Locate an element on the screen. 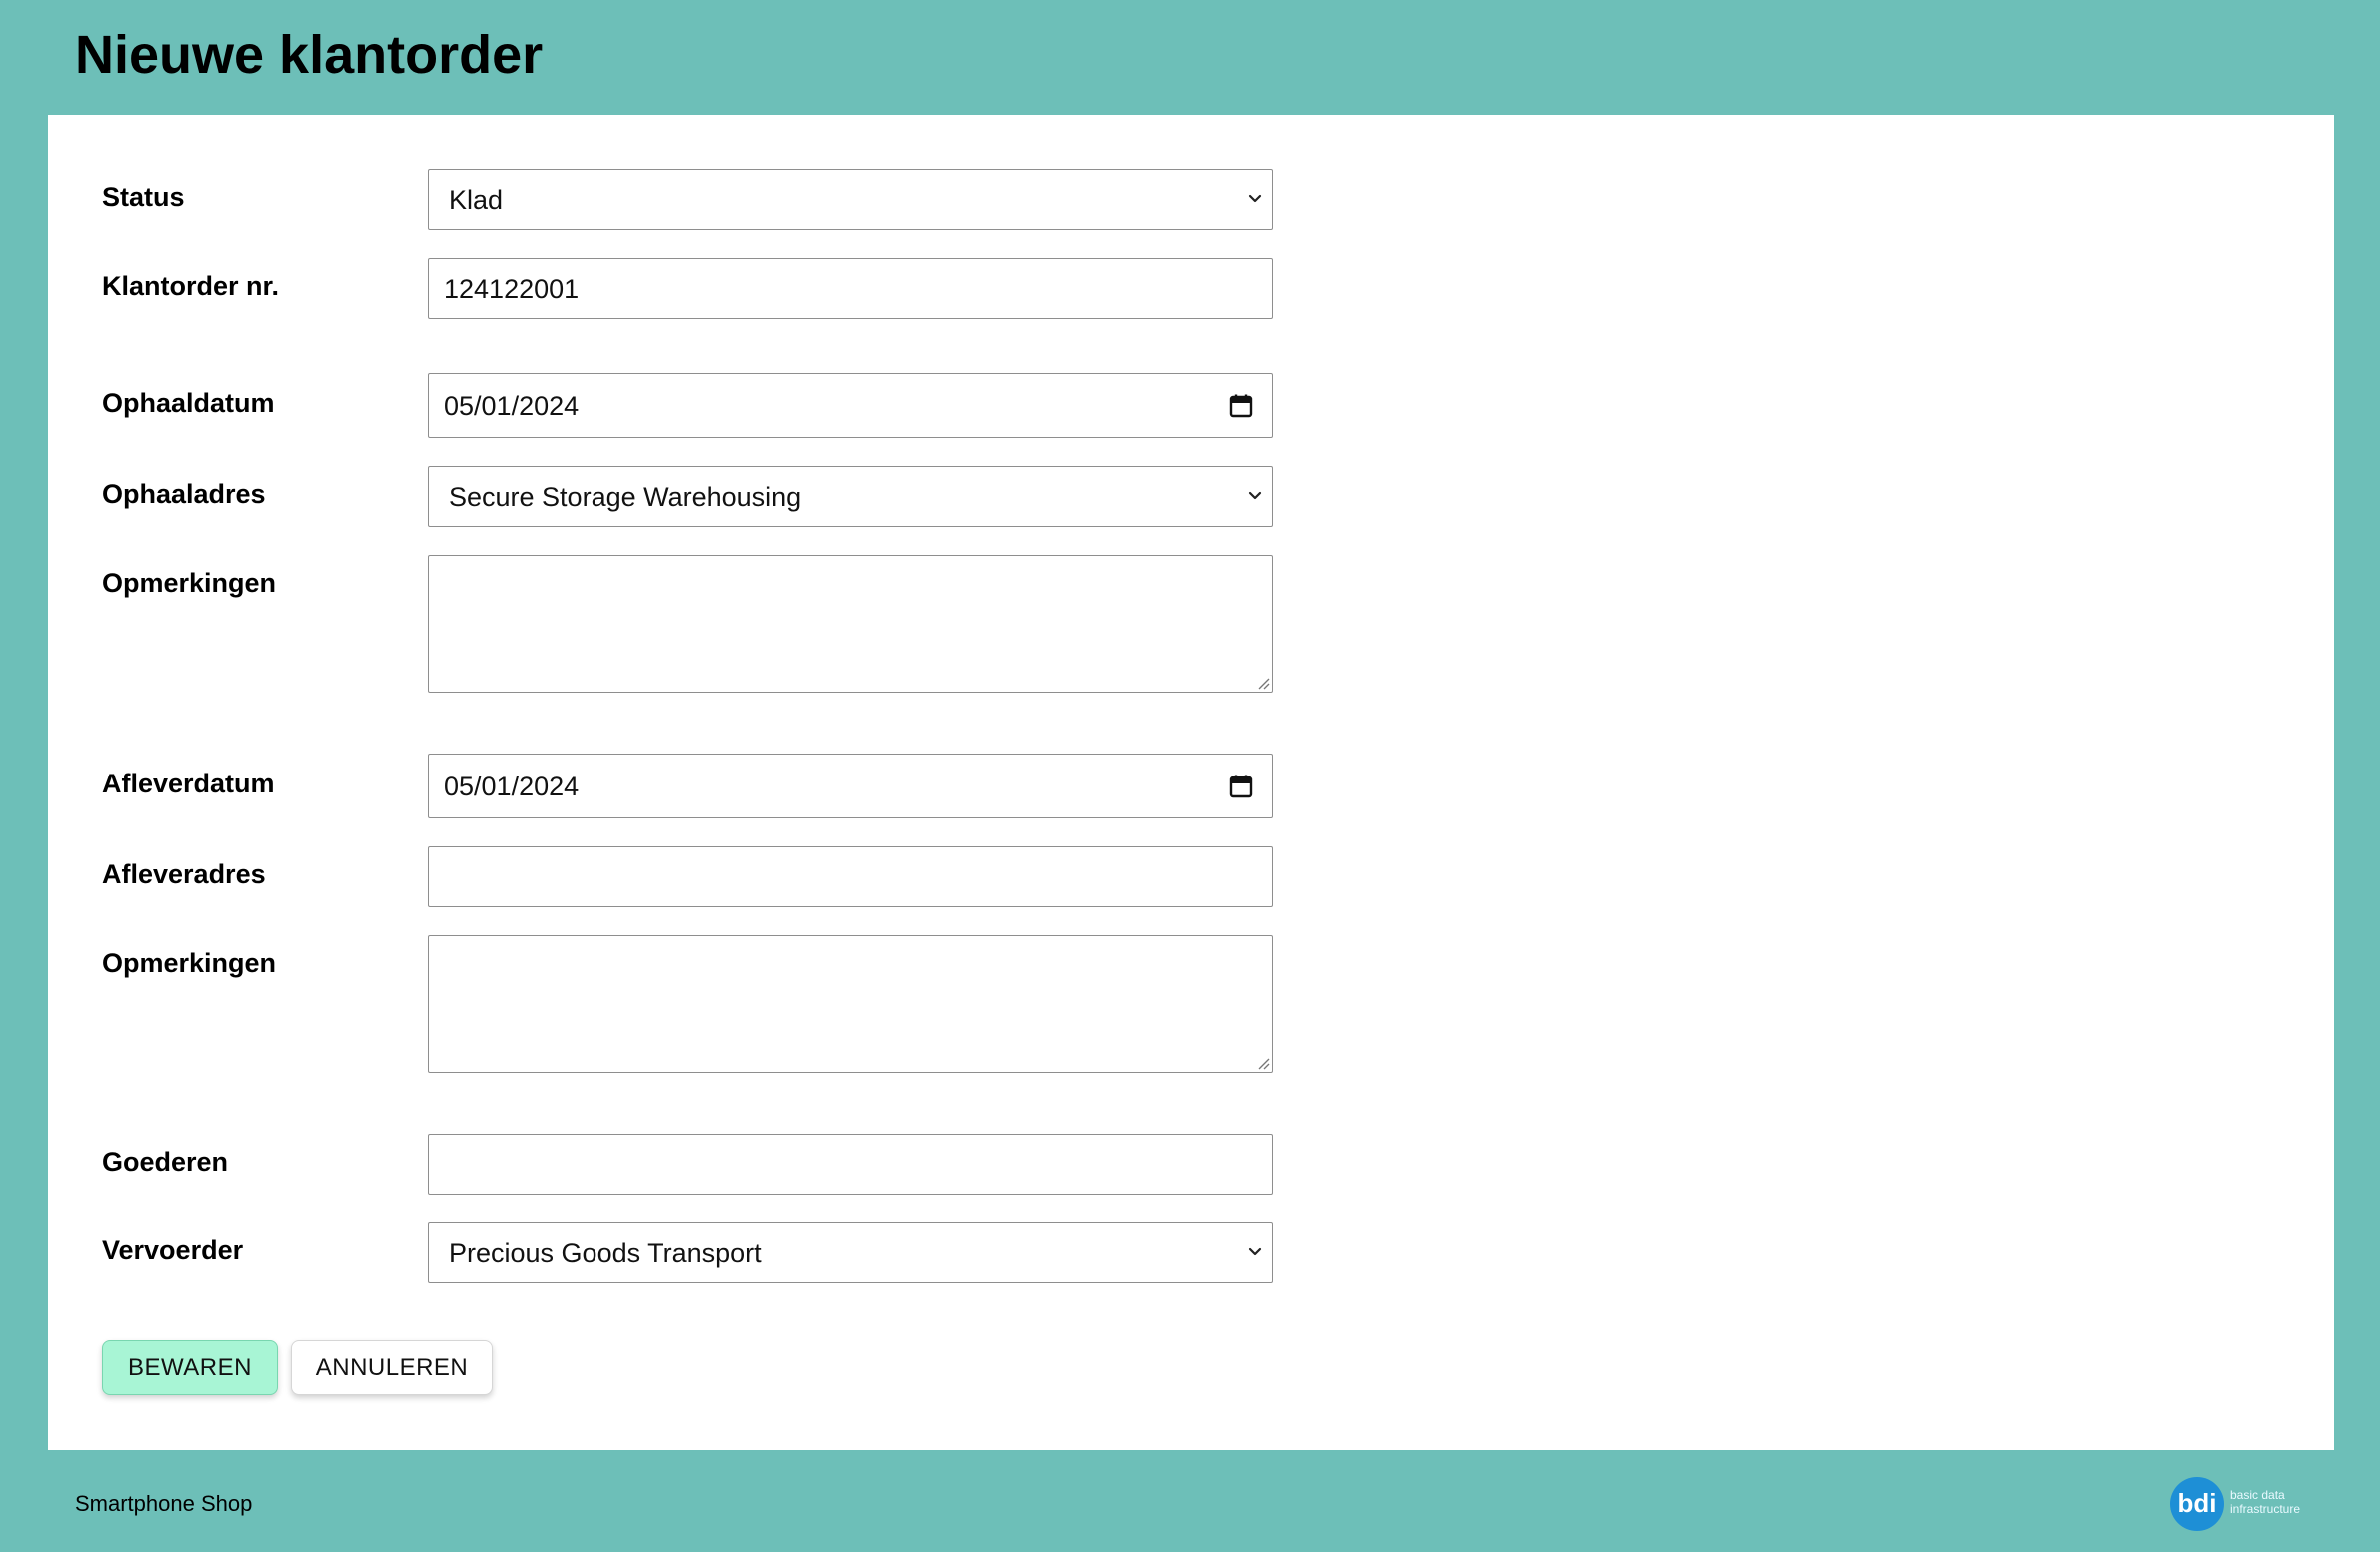  order-number-row: Klantorder nr. 124122001 is located at coordinates (687, 288).